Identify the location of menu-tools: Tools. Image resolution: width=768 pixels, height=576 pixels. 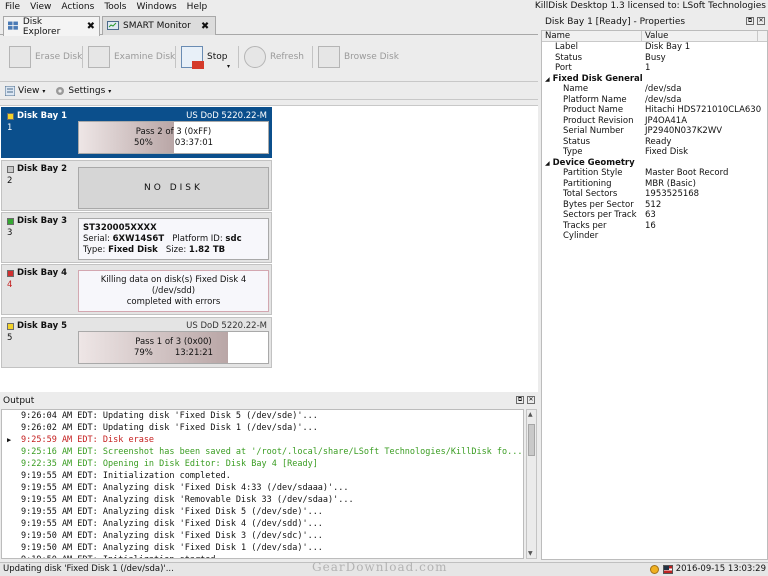
(115, 7).